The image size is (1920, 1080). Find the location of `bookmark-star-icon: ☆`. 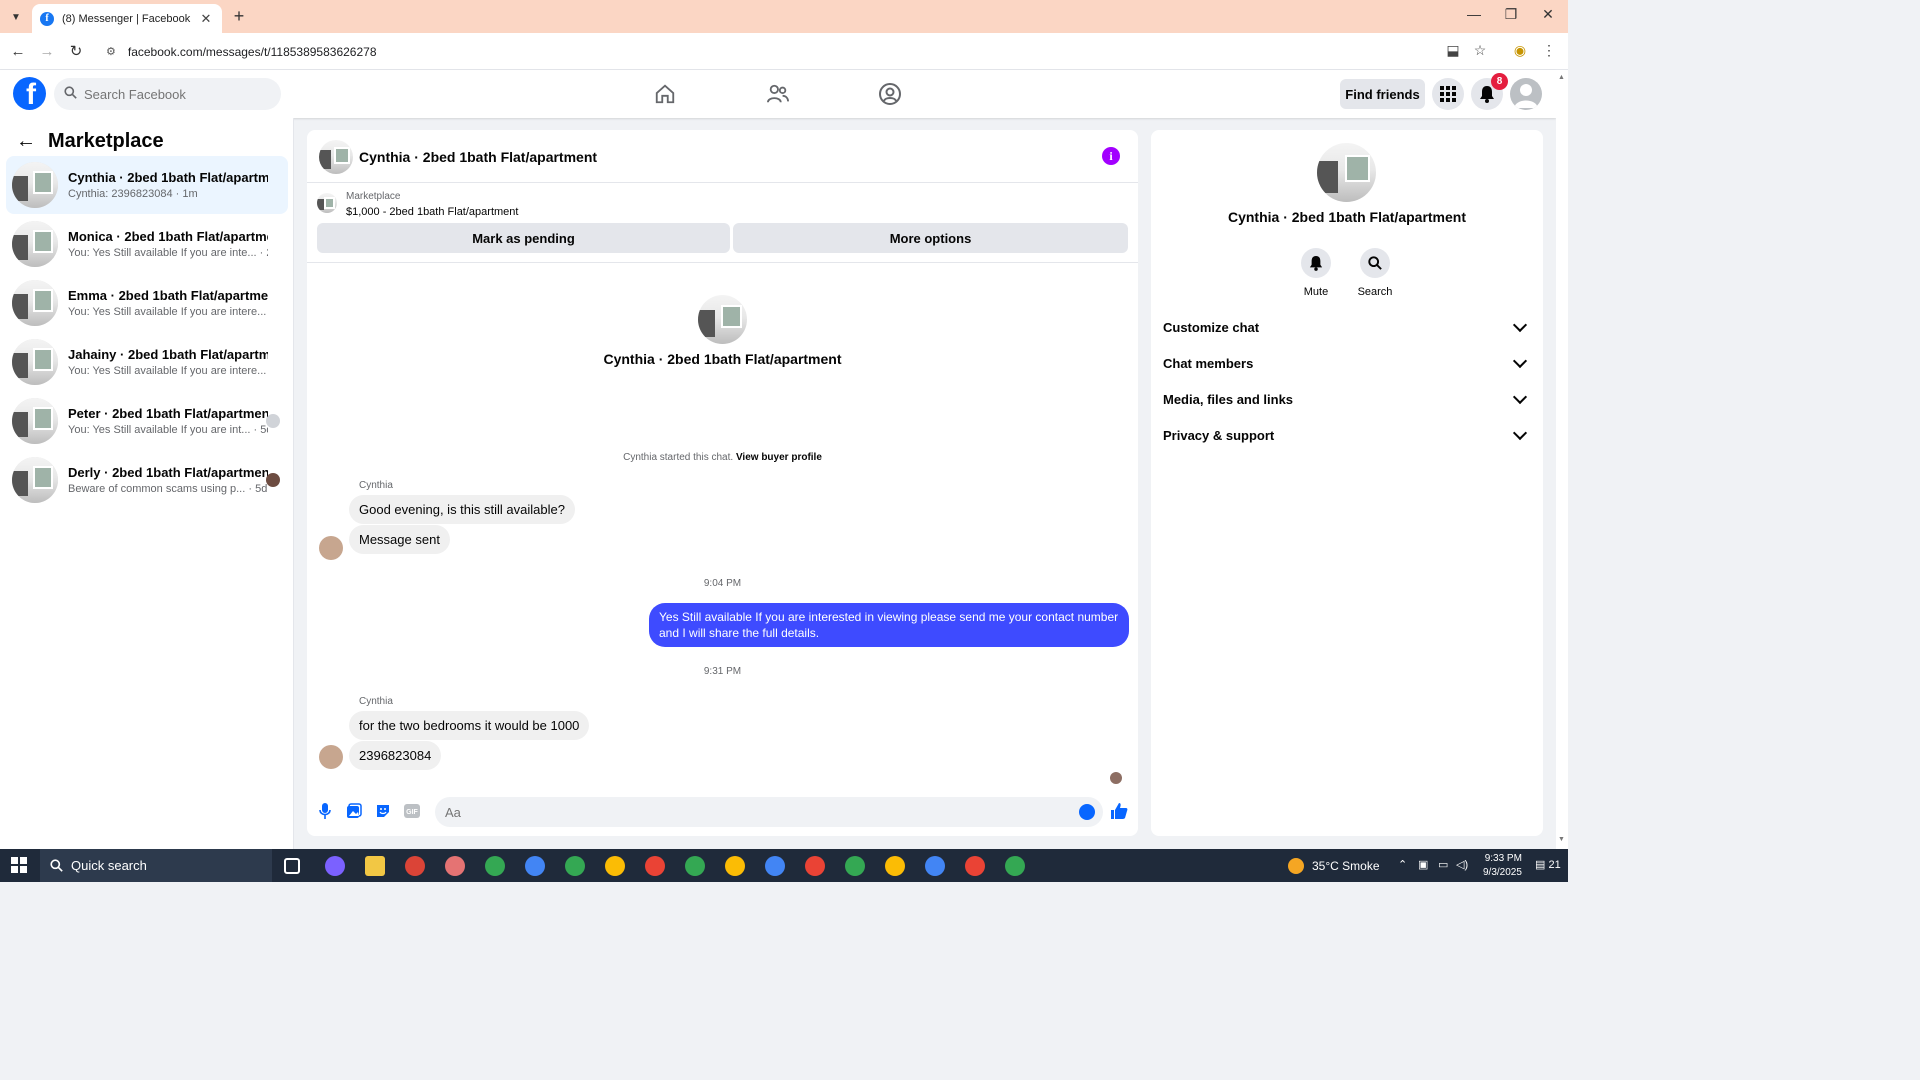

bookmark-star-icon: ☆ is located at coordinates (1480, 50).